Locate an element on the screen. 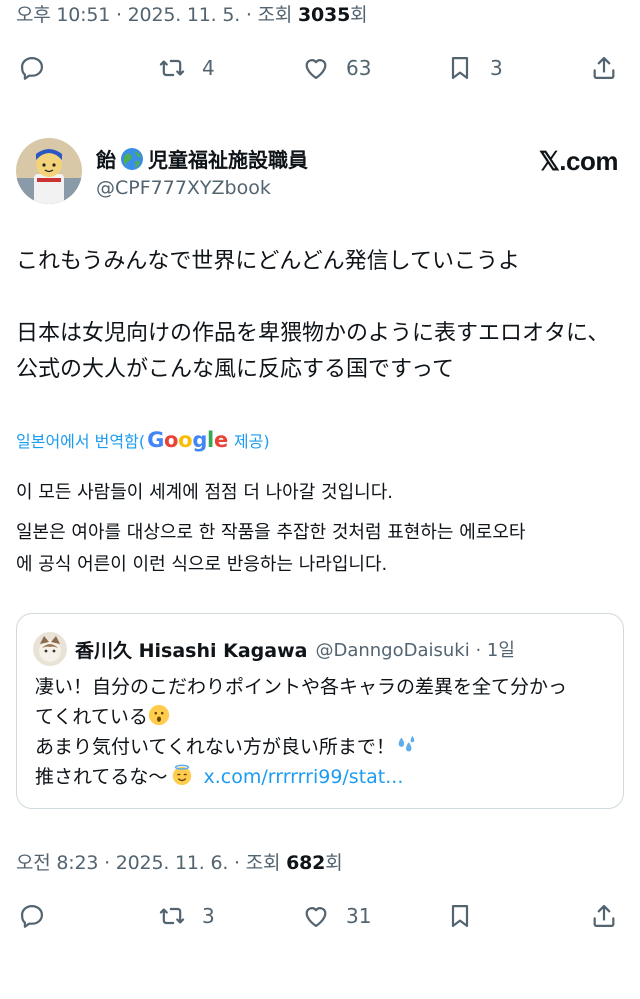  post-text-line-3: 公式の大人がこんな風に反応する国ですって is located at coordinates (235, 369).